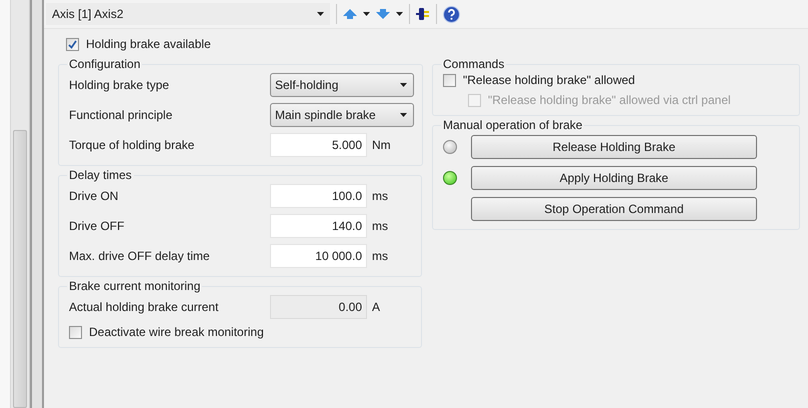 The image size is (808, 408). Describe the element at coordinates (383, 14) in the screenshot. I see `down-arrow-icon` at that location.